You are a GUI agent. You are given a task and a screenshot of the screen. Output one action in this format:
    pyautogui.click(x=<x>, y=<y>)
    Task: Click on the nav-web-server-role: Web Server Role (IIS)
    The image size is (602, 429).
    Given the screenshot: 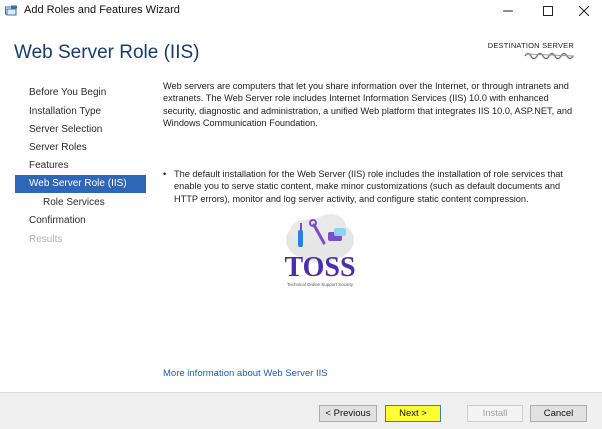 What is the action you would take?
    pyautogui.click(x=80, y=184)
    